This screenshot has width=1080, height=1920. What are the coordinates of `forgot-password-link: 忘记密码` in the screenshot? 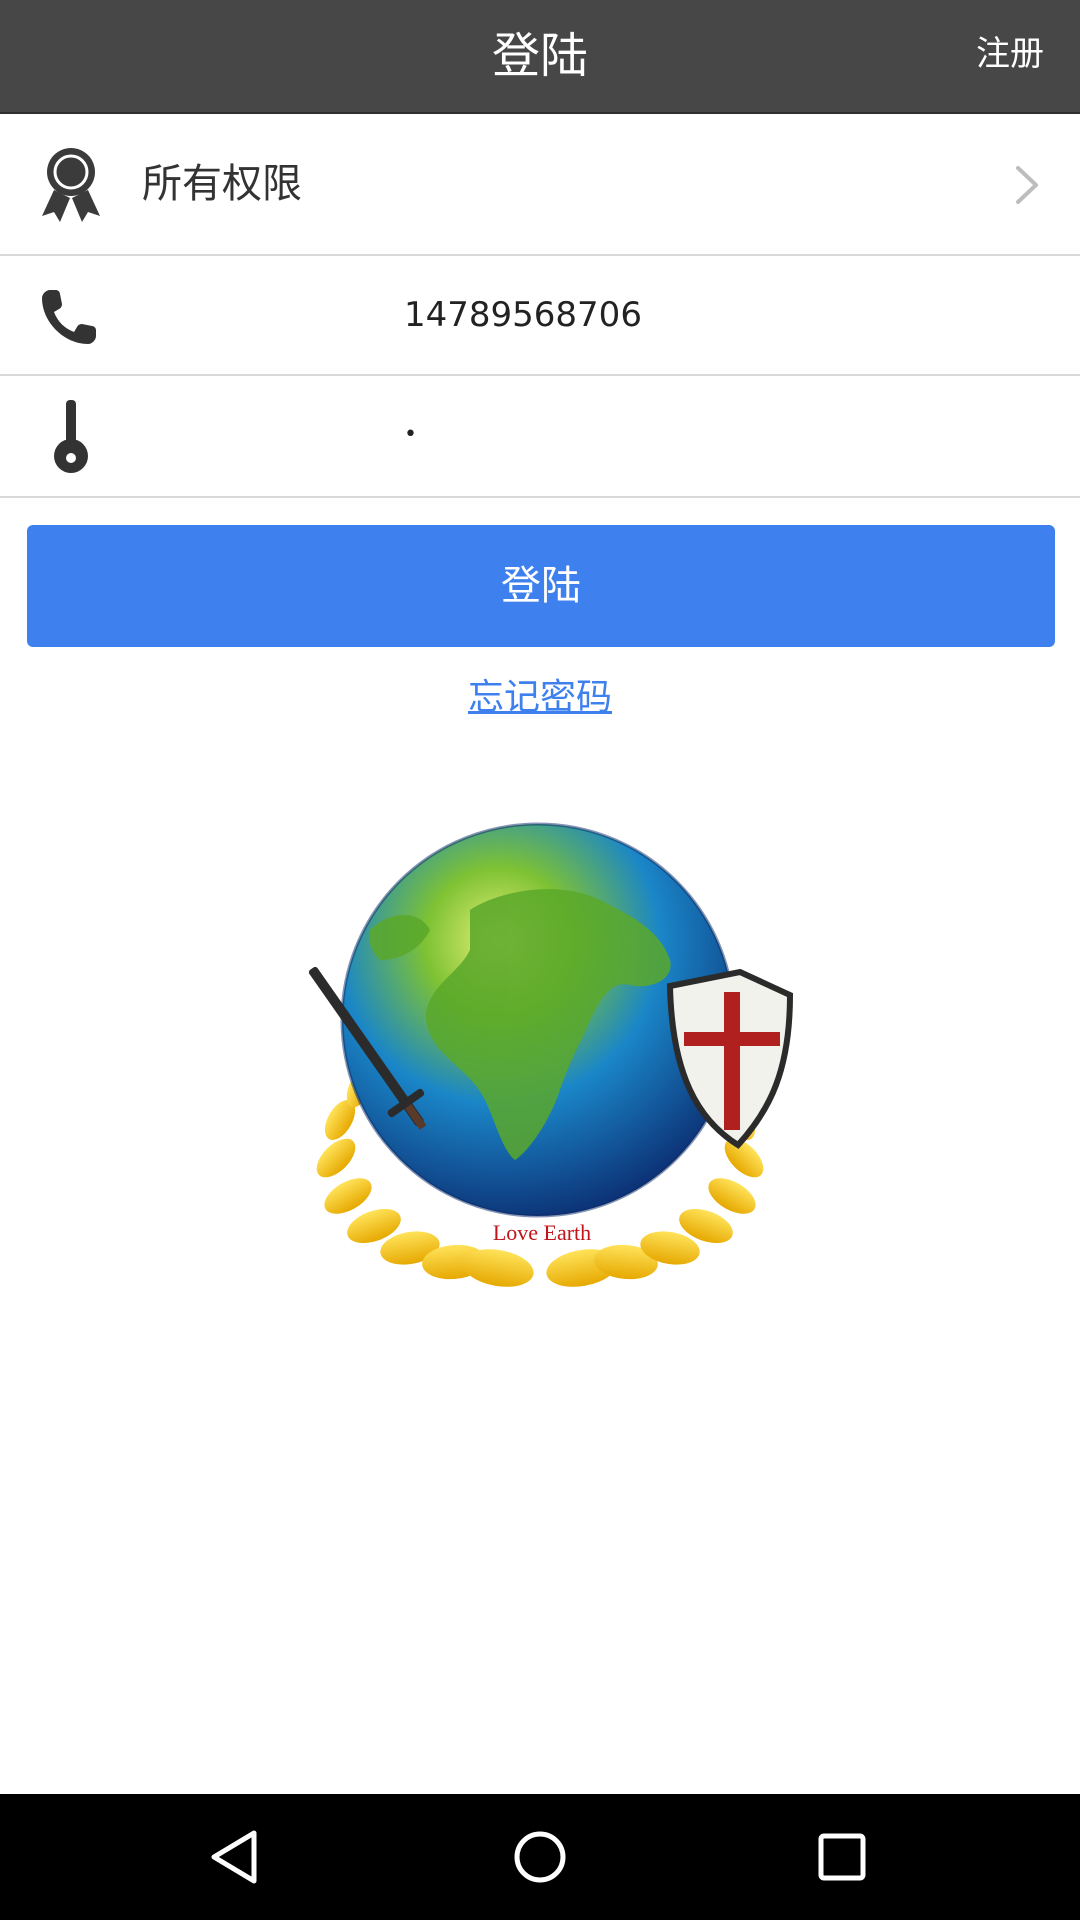 It's located at (540, 694).